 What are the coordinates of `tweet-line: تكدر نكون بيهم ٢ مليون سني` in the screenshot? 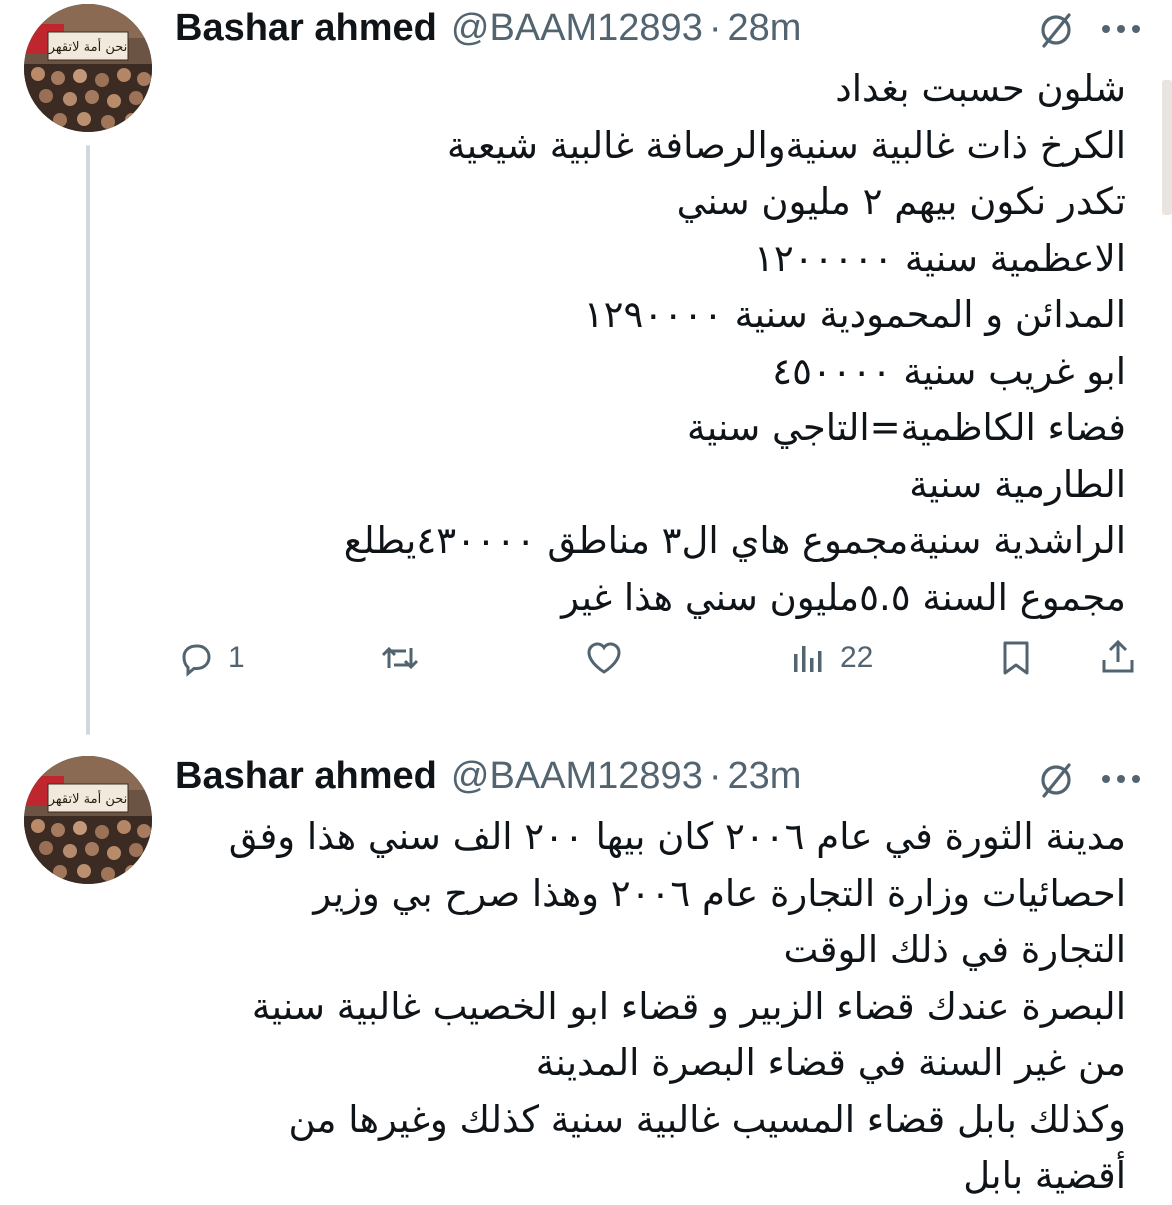 It's located at (901, 201).